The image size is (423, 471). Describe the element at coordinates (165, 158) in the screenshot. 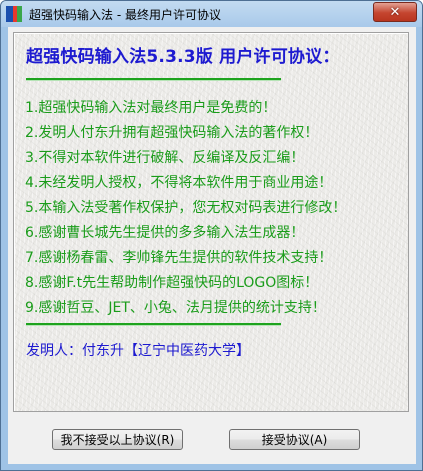

I see `license-term: 3.不得对本软件进行破解、反编译及反汇编！` at that location.